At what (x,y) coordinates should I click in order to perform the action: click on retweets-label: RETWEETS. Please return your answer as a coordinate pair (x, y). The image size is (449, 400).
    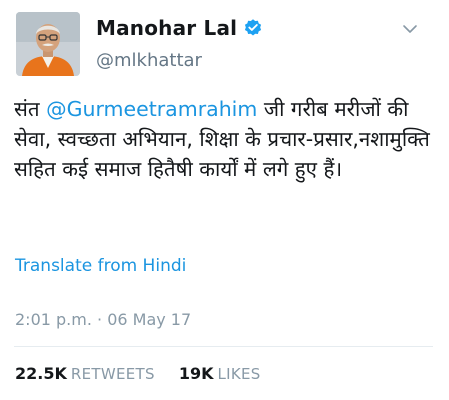
    Looking at the image, I should click on (112, 374).